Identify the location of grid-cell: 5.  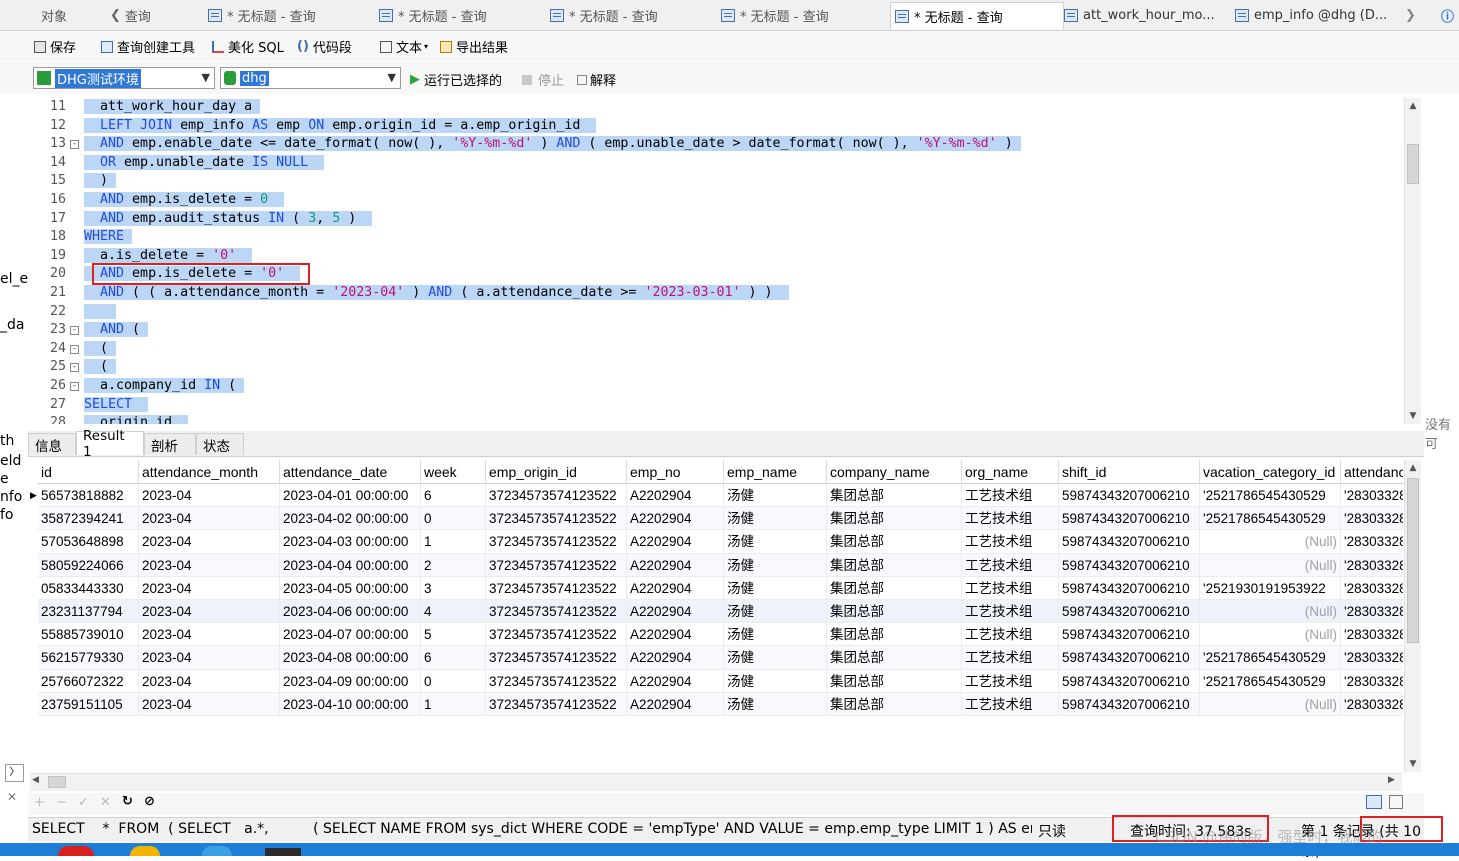
(453, 635).